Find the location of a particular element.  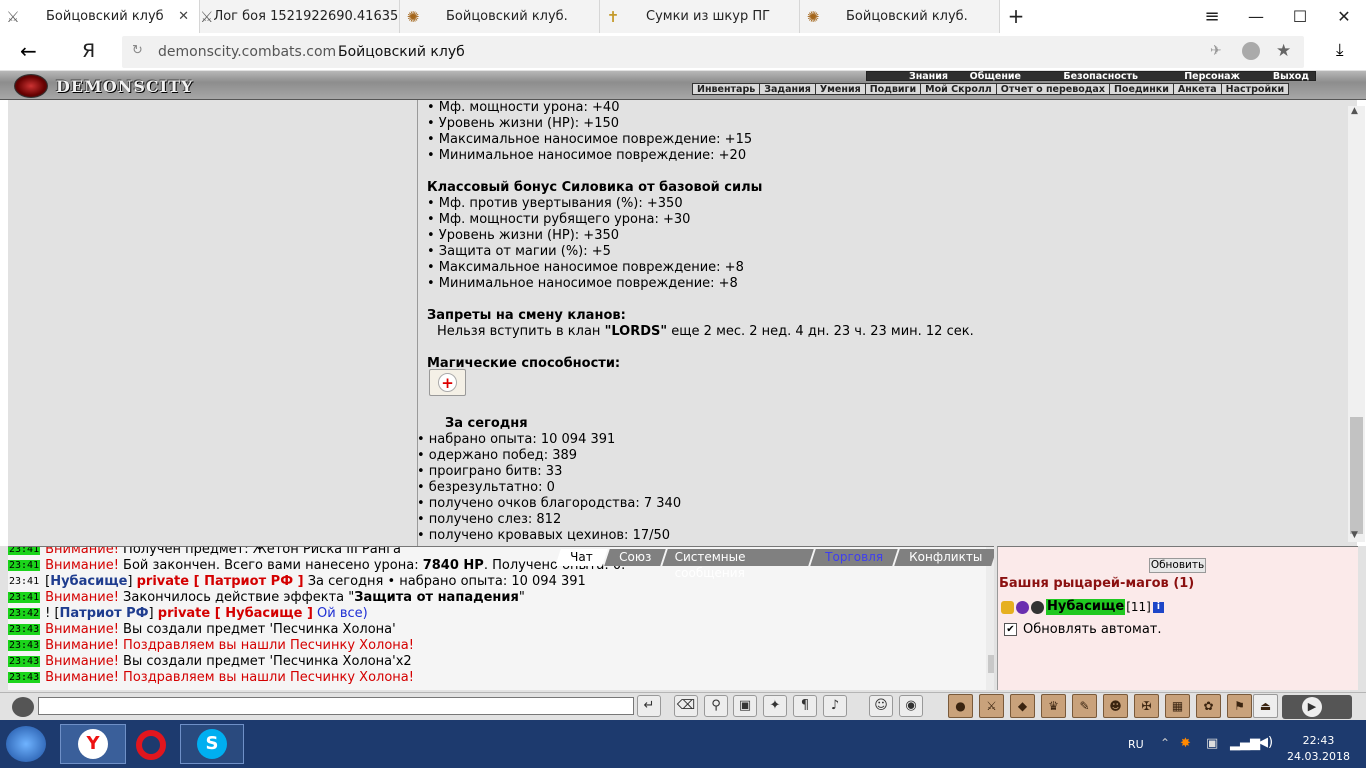

menu-character: Персонаж is located at coordinates (1195, 77).